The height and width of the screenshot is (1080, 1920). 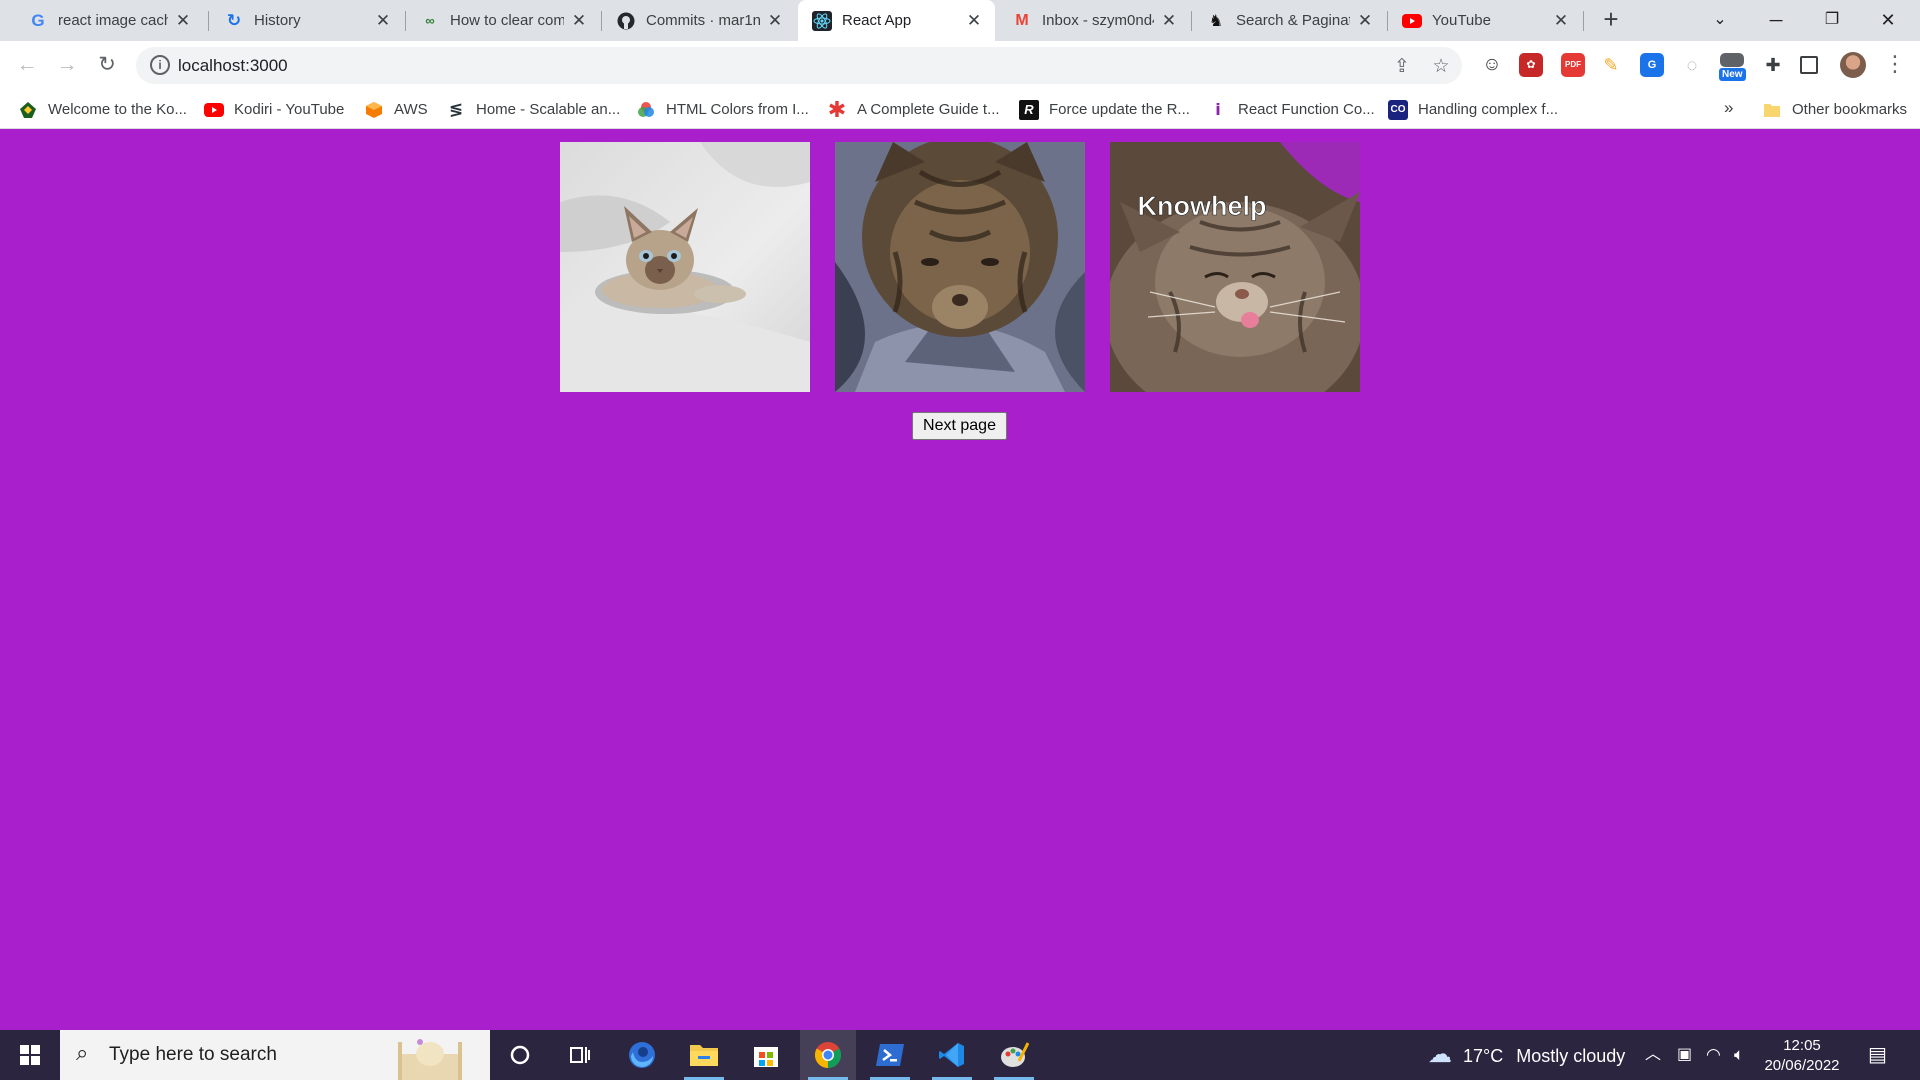 I want to click on search-placeholder: Type here to search, so click(x=193, y=1054).